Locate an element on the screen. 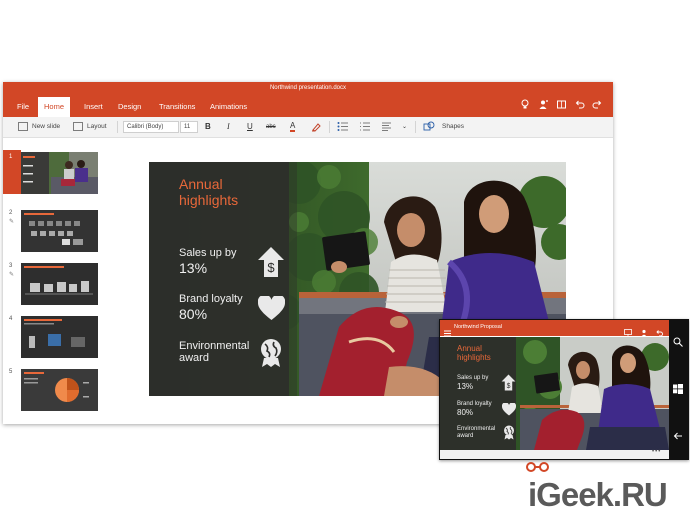 The image size is (690, 518). align-icon is located at coordinates (386, 128).